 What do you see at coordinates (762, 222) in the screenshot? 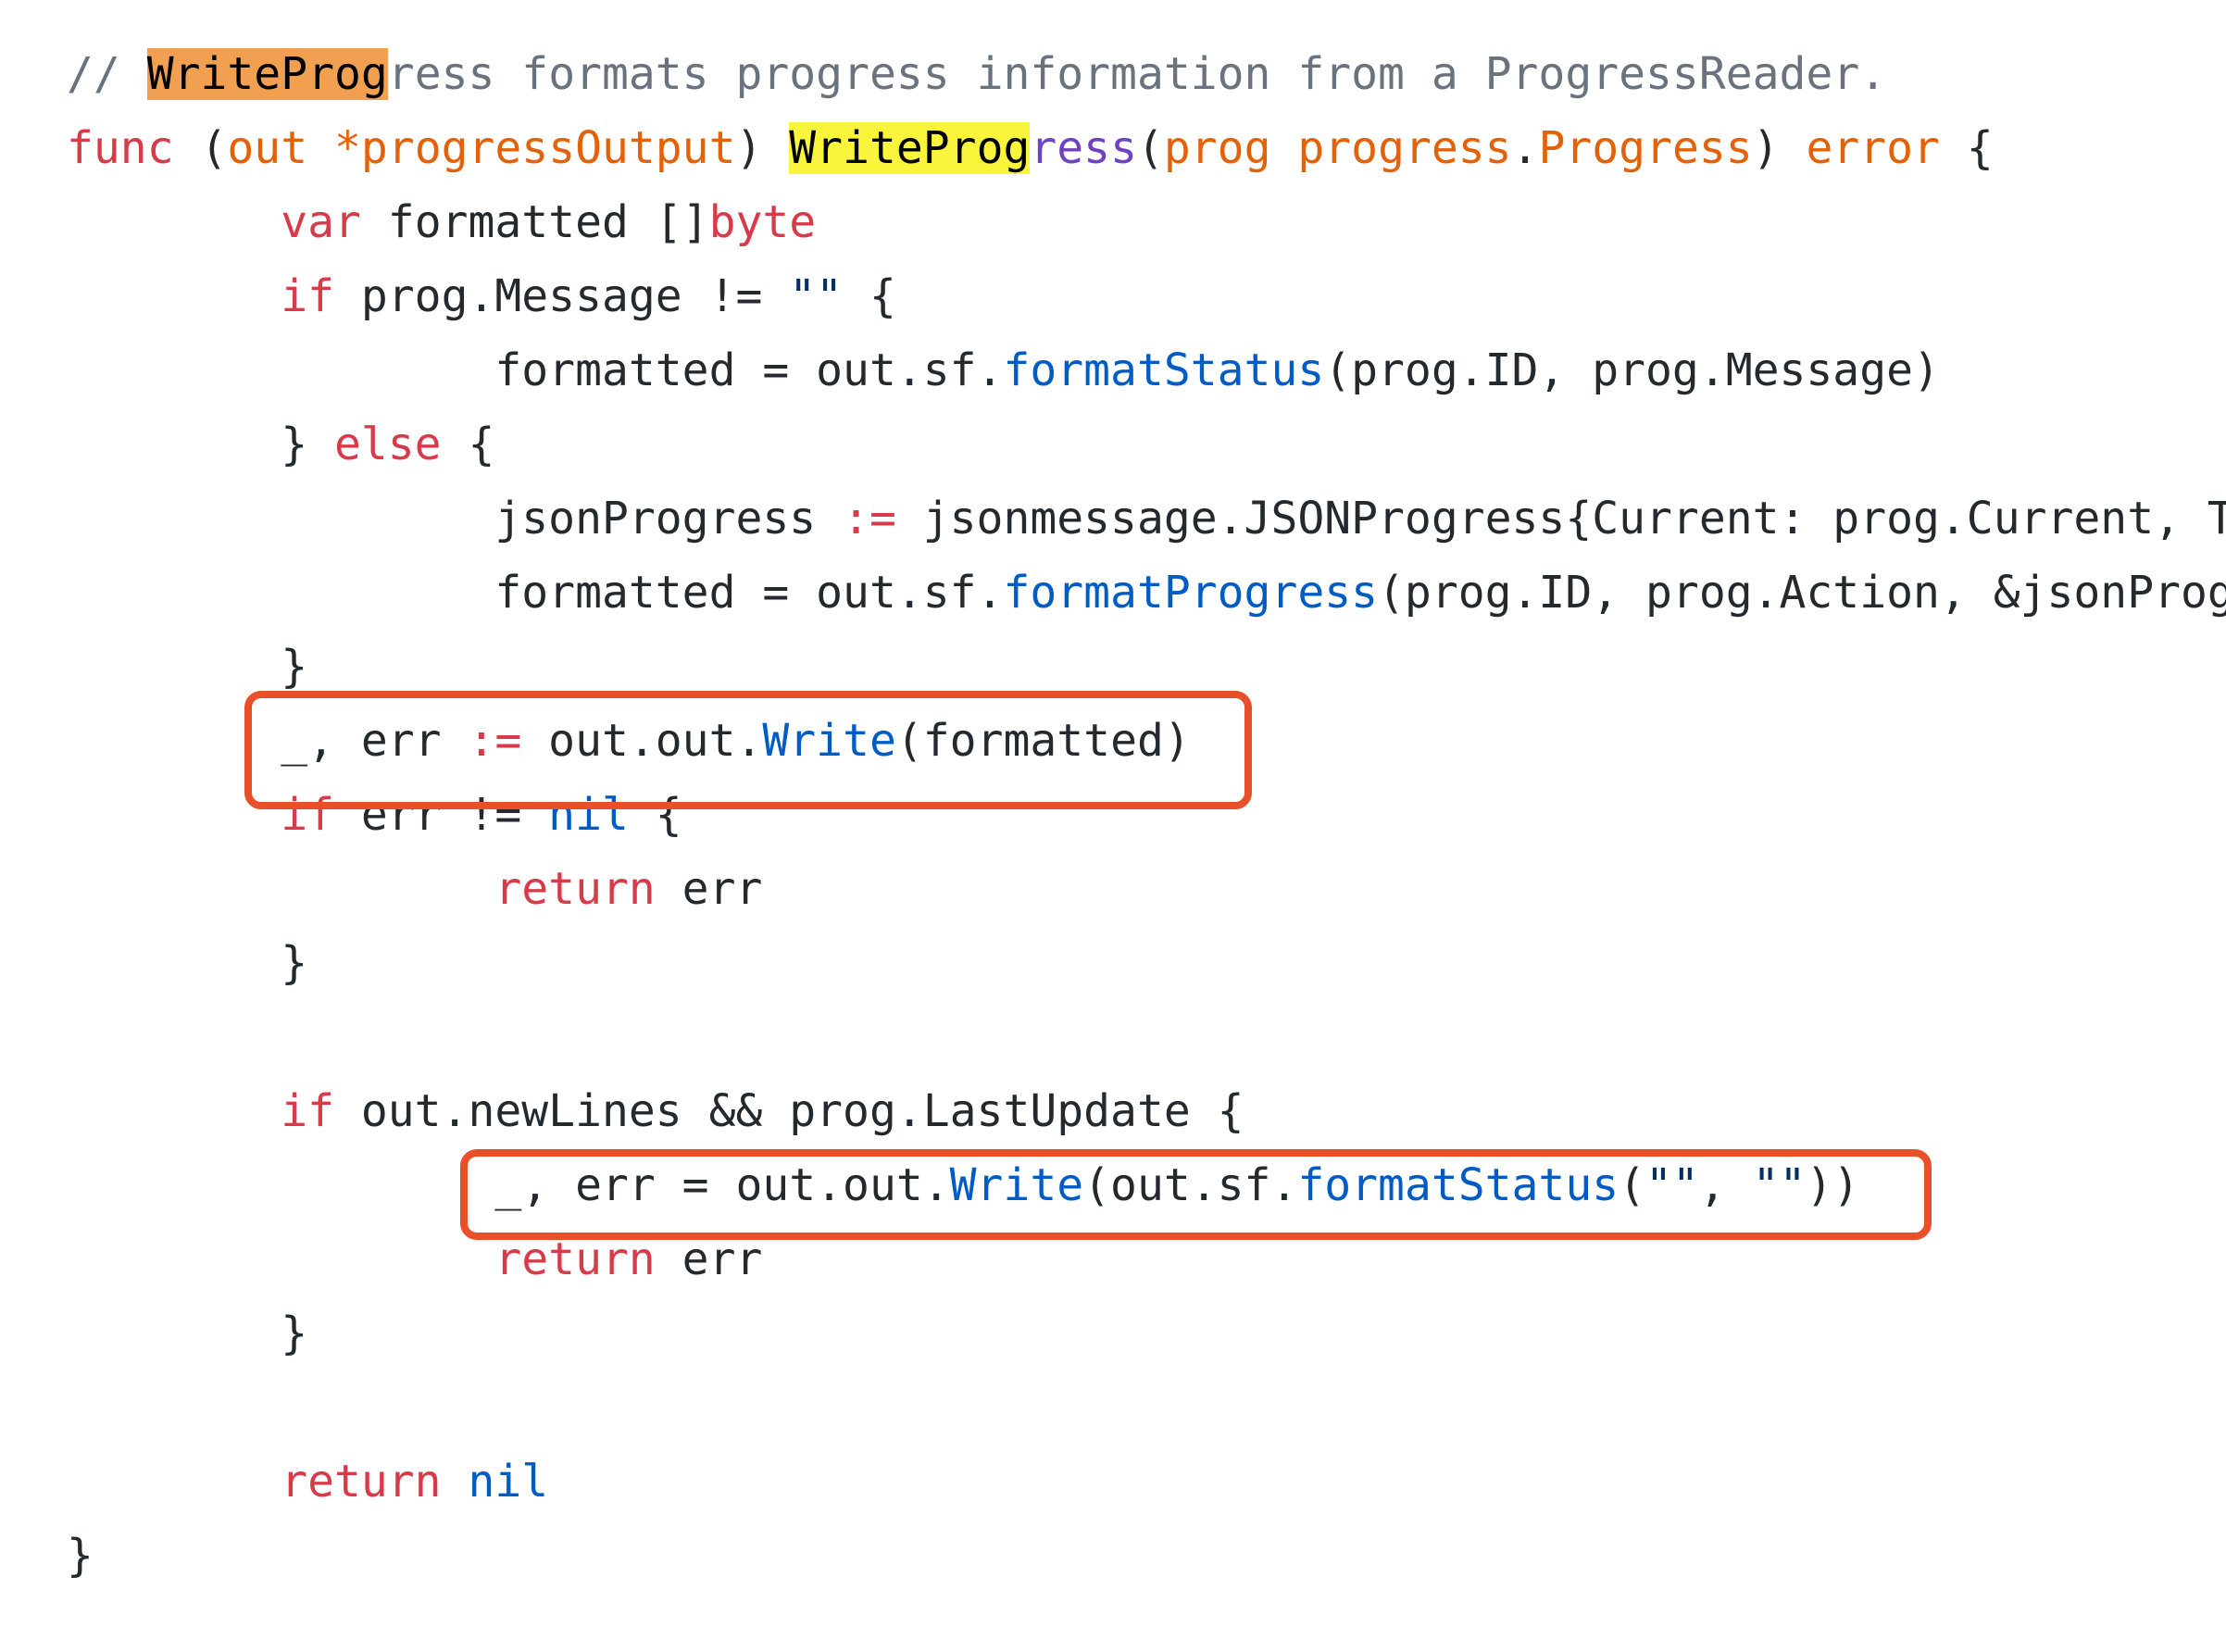
I see `code-token: byte` at bounding box center [762, 222].